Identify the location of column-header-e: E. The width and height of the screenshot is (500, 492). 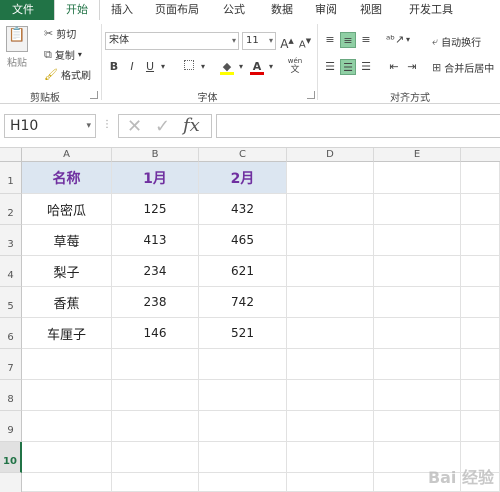
(417, 155).